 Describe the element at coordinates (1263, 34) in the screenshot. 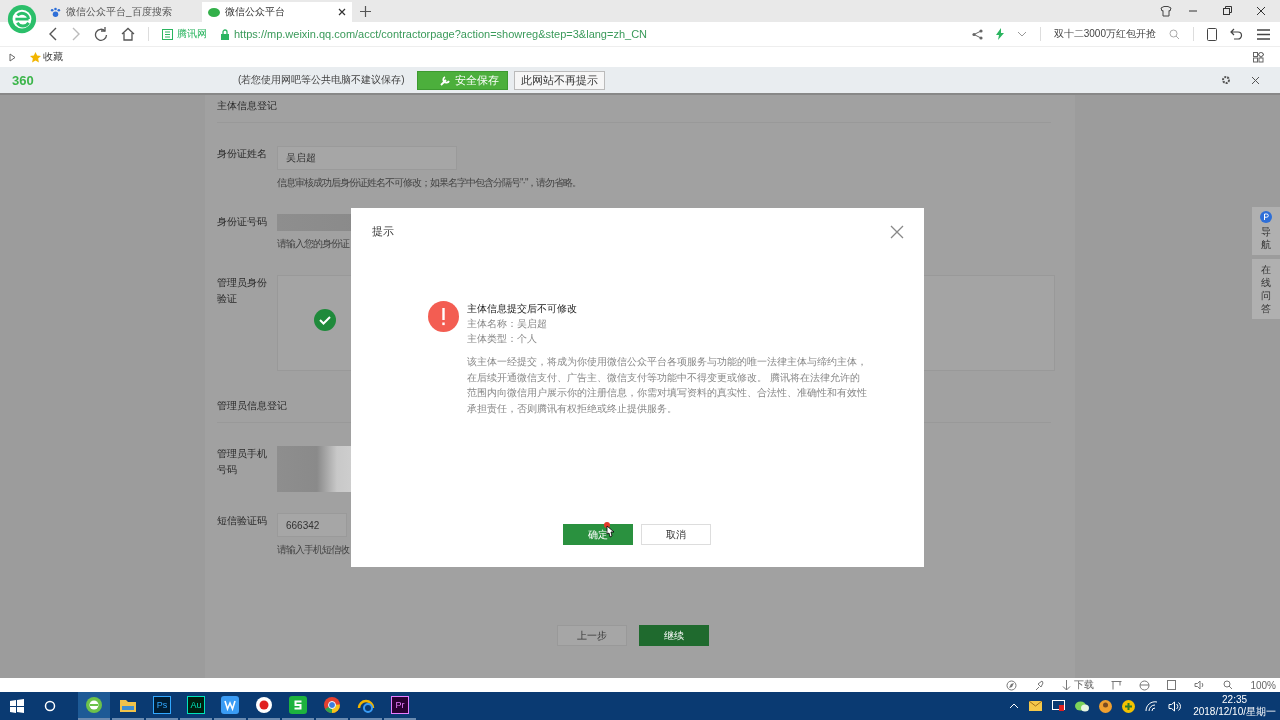

I see `menu-icon` at that location.